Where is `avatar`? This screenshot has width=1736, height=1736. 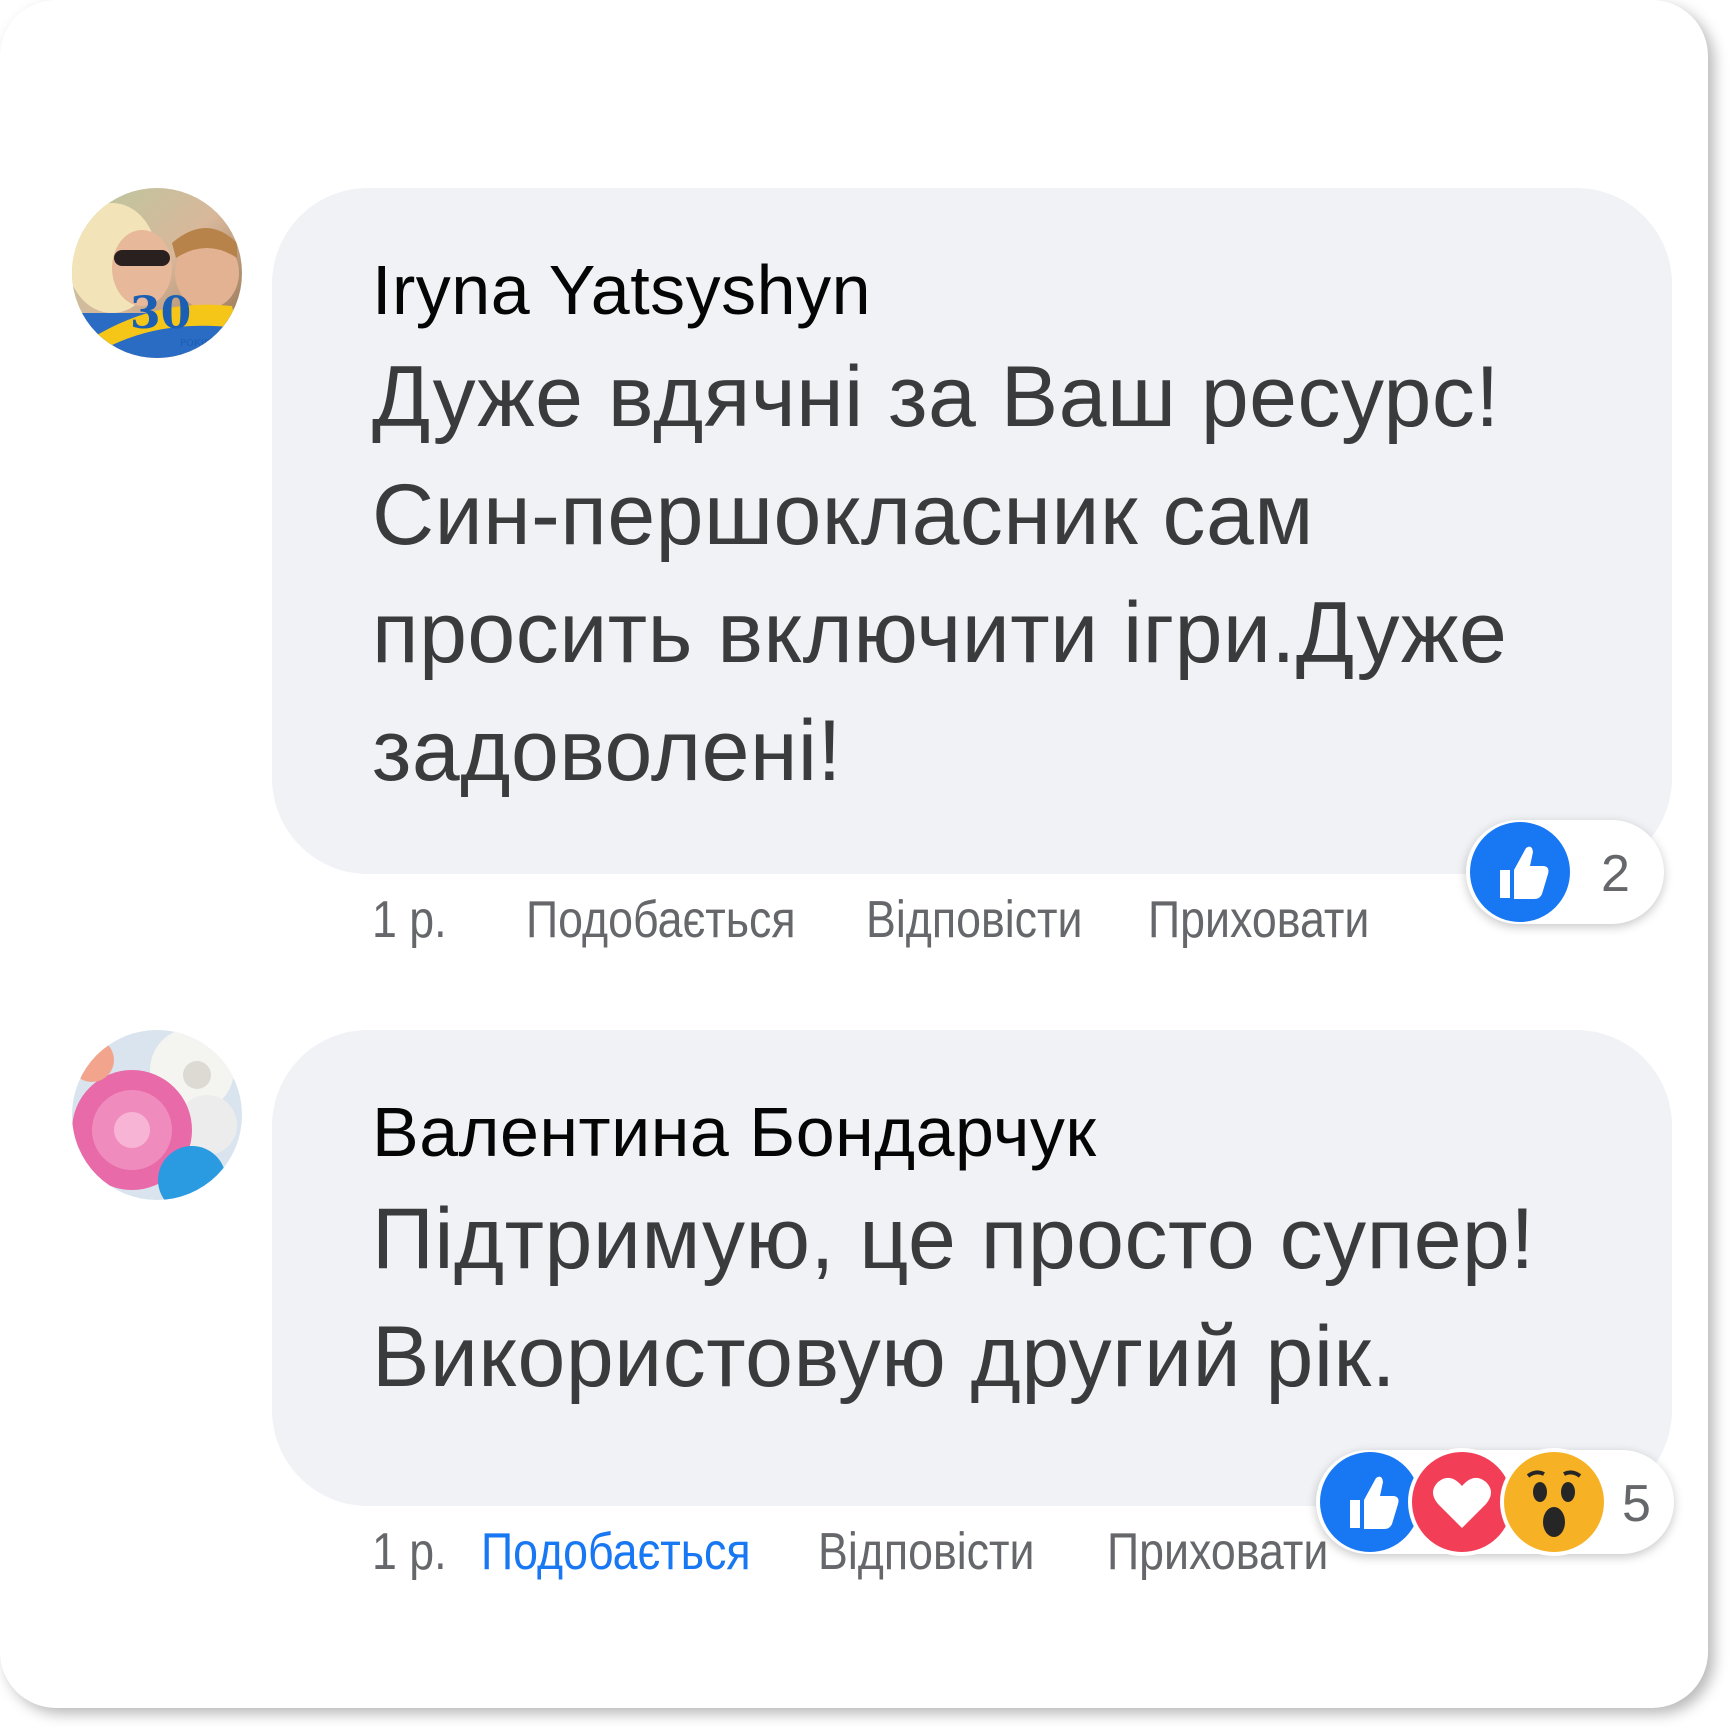
avatar is located at coordinates (157, 1115).